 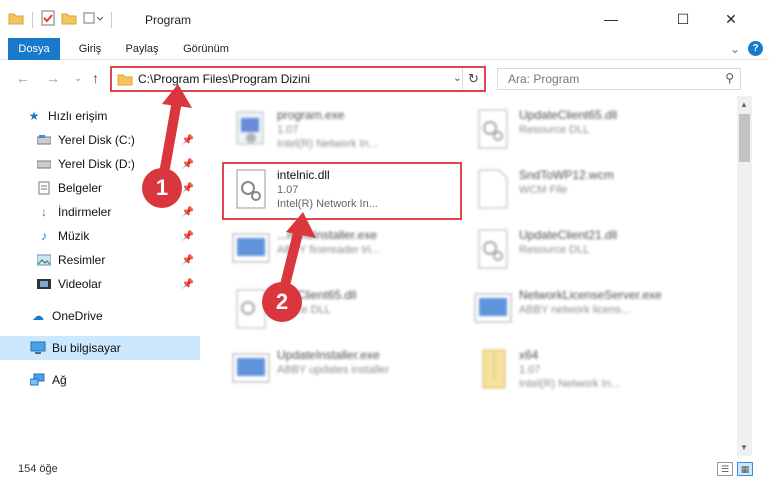 I want to click on file-name: UpdateClient65.dll, so click(x=568, y=115).